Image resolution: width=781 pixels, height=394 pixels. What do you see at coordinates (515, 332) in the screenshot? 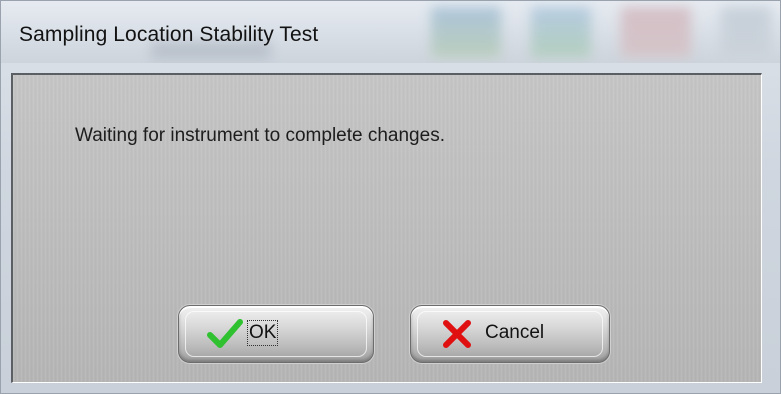
I see `cancel-button-label: Cancel` at bounding box center [515, 332].